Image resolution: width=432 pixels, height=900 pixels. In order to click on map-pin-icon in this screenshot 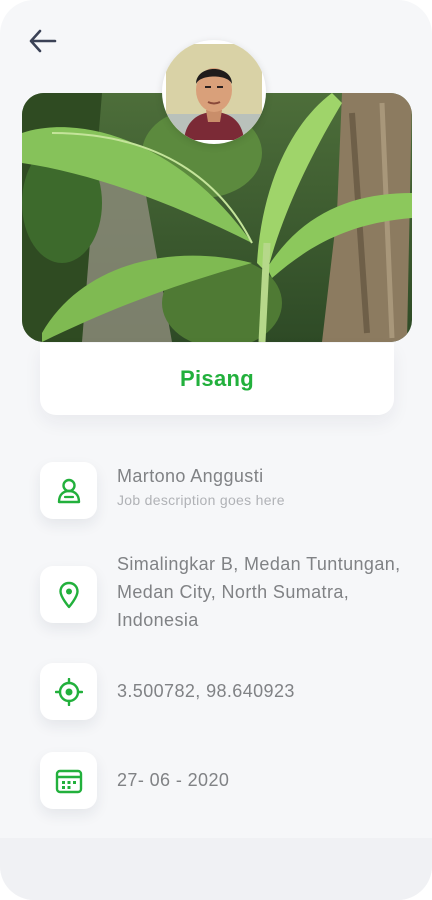, I will do `click(68, 594)`.